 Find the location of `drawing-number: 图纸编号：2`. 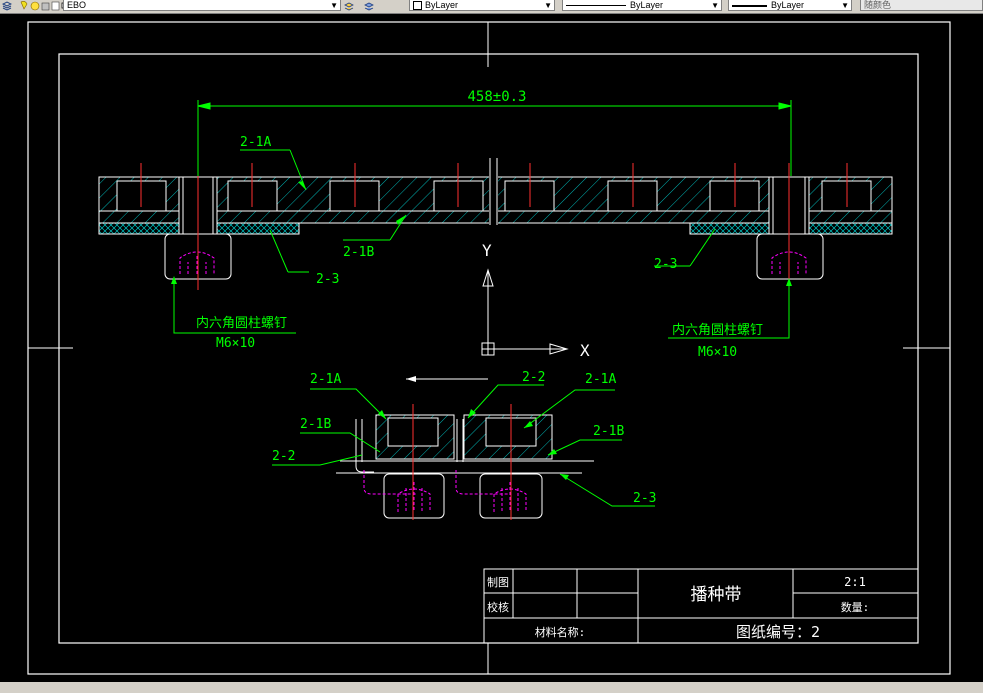

drawing-number: 图纸编号：2 is located at coordinates (778, 632).